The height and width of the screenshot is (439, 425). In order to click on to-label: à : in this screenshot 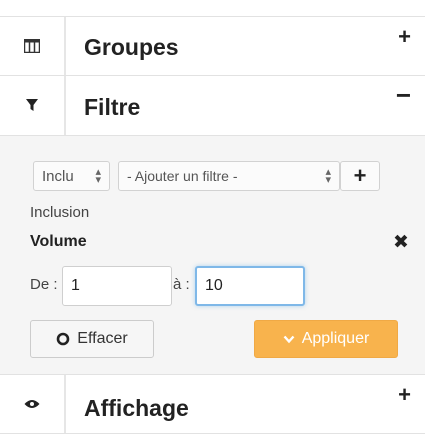, I will do `click(181, 284)`.